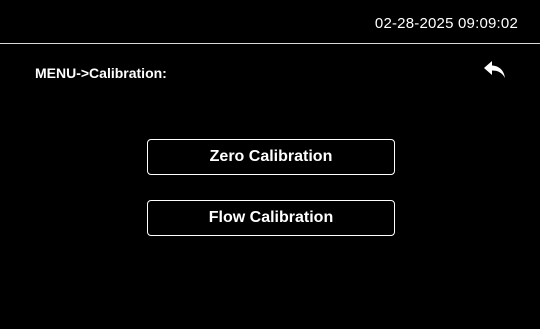 The width and height of the screenshot is (540, 329). Describe the element at coordinates (271, 218) in the screenshot. I see `flow-calibration-button: Flow Calibration` at that location.